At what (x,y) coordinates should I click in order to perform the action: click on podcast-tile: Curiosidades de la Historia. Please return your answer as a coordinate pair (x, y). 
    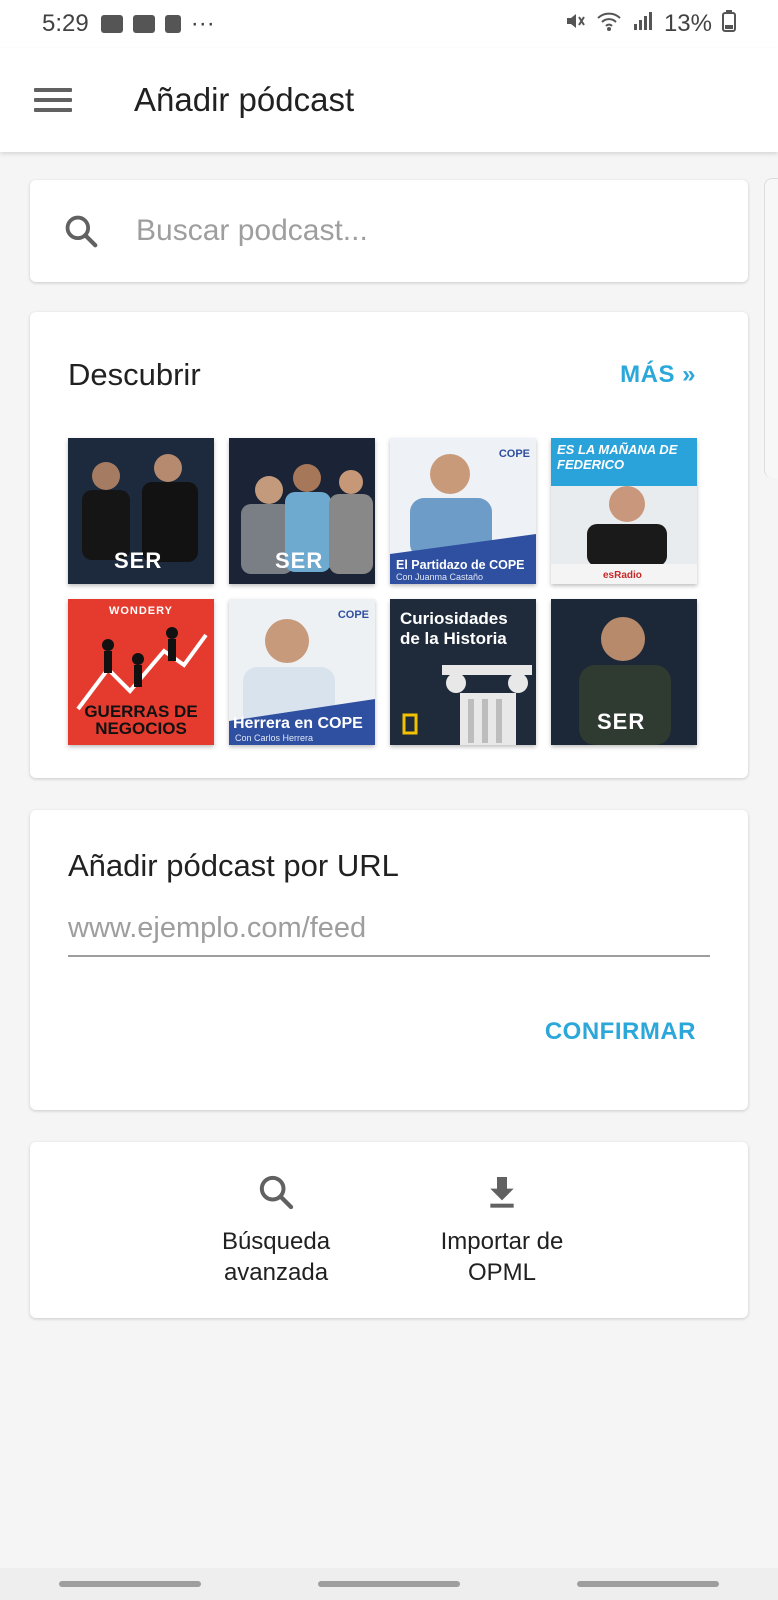
    Looking at the image, I should click on (463, 672).